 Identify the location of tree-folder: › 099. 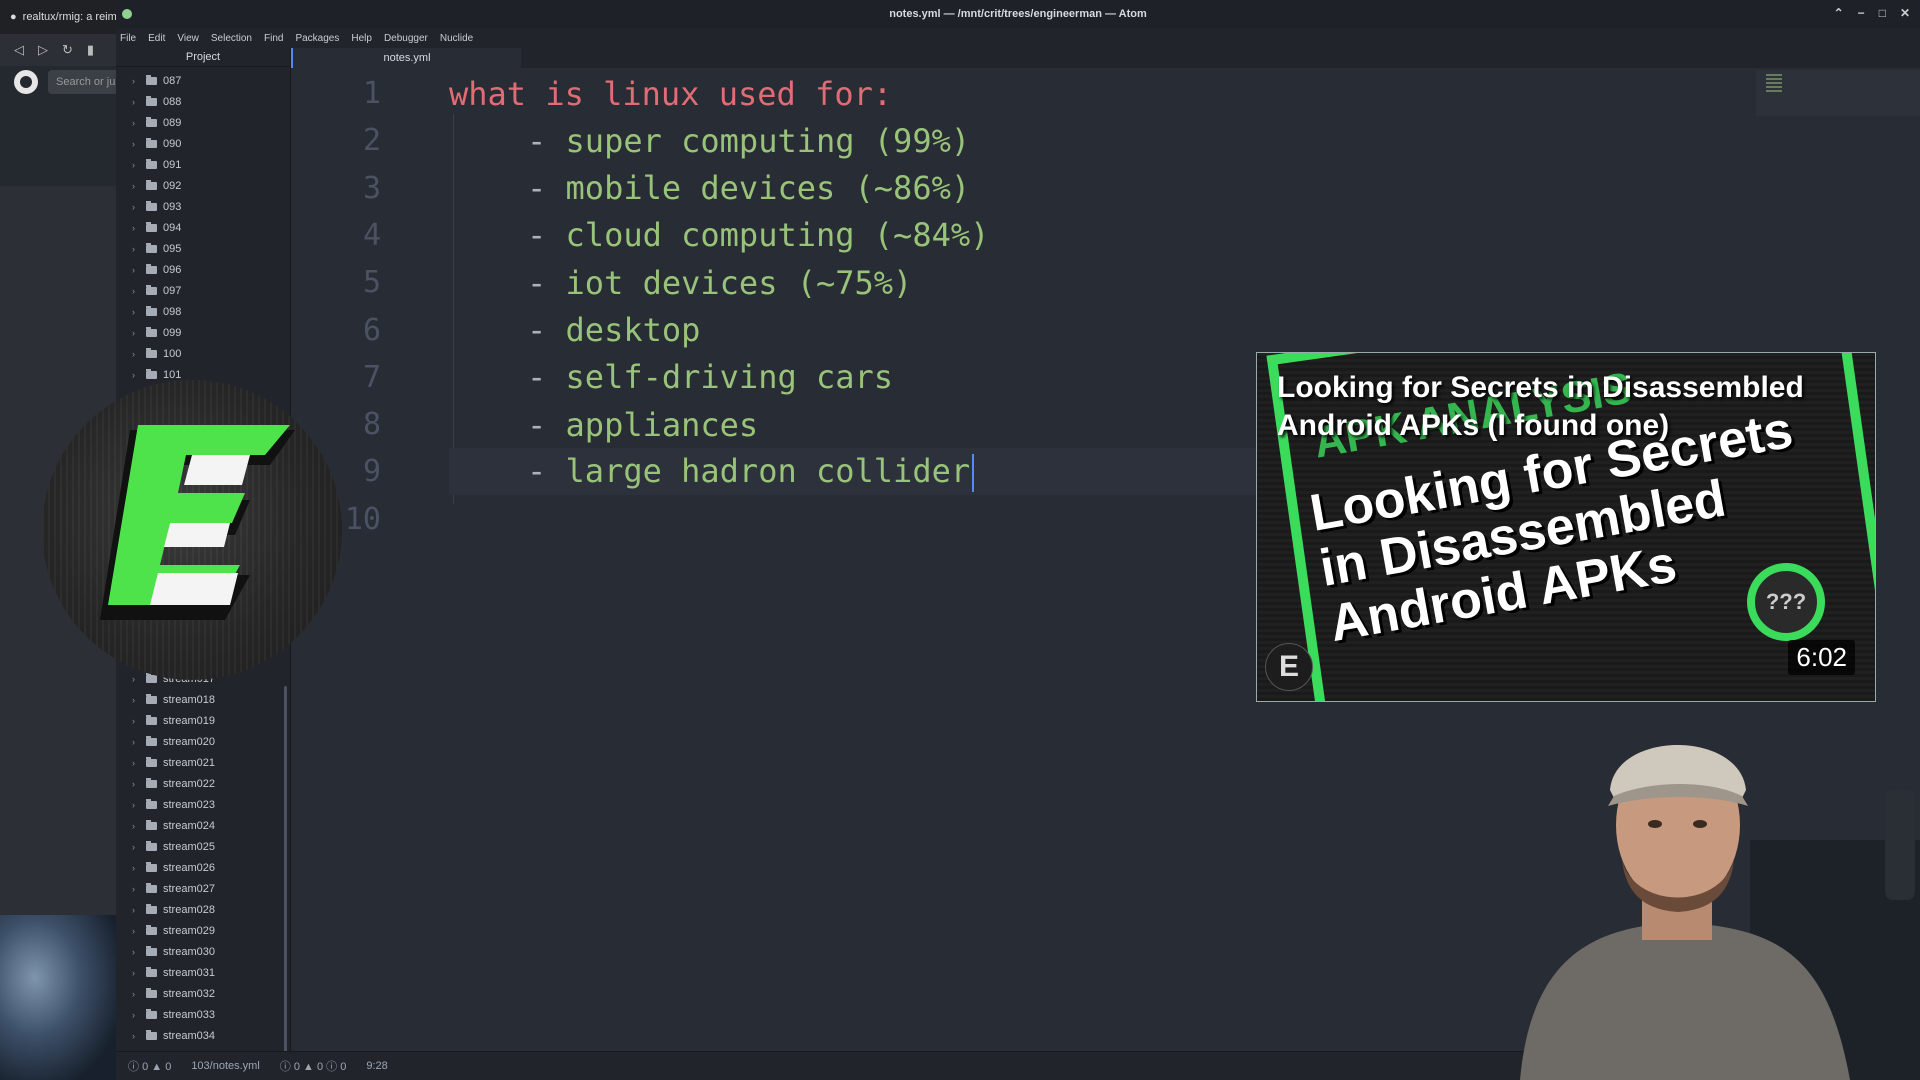
(156, 332).